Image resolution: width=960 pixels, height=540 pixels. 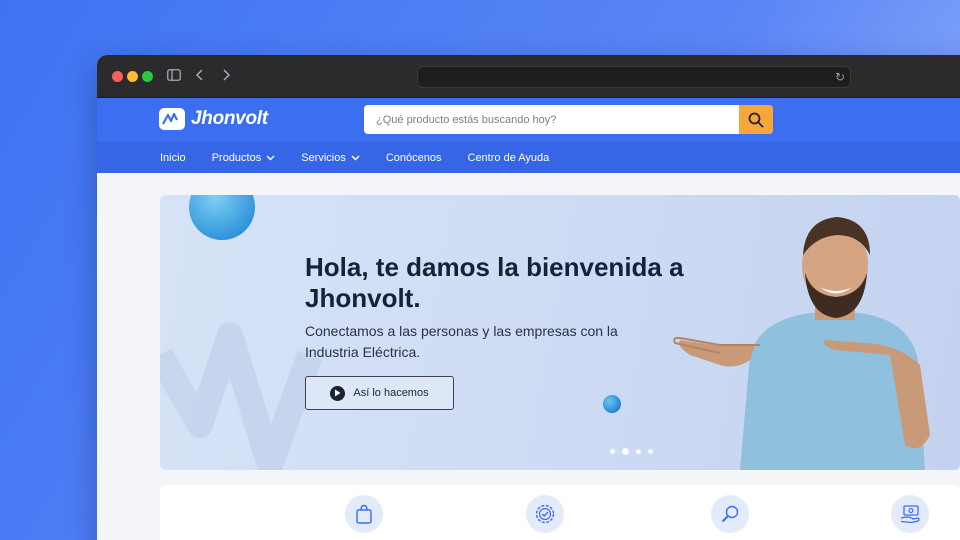 I want to click on carousel-dot-active, so click(x=625, y=451).